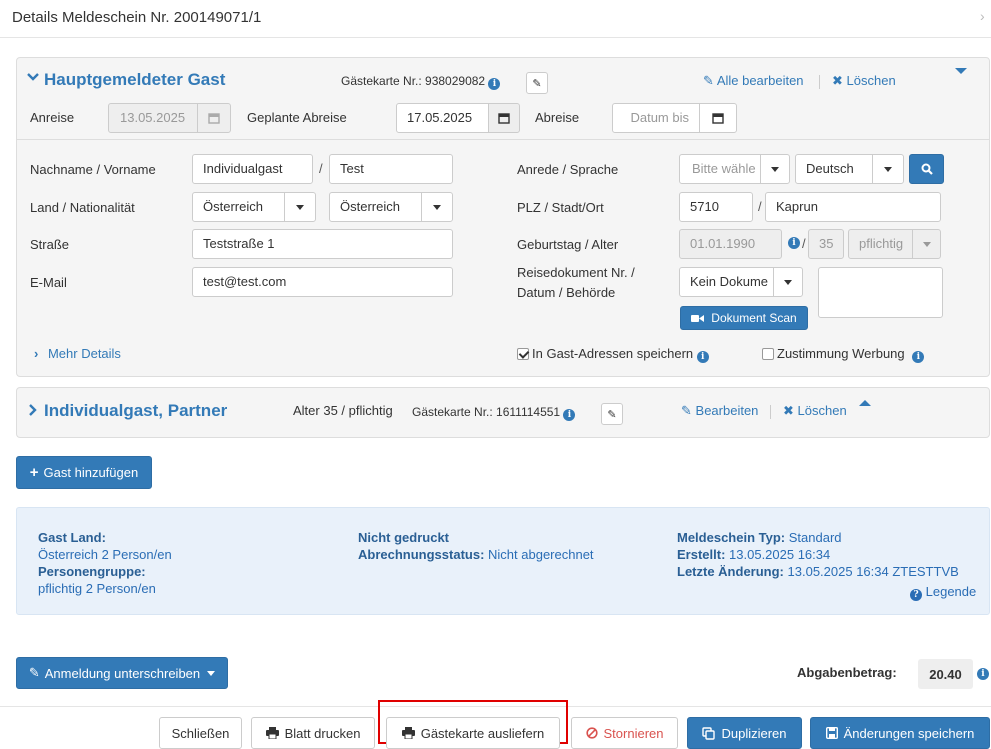  What do you see at coordinates (945, 674) in the screenshot?
I see `fee-value-box: 20.40` at bounding box center [945, 674].